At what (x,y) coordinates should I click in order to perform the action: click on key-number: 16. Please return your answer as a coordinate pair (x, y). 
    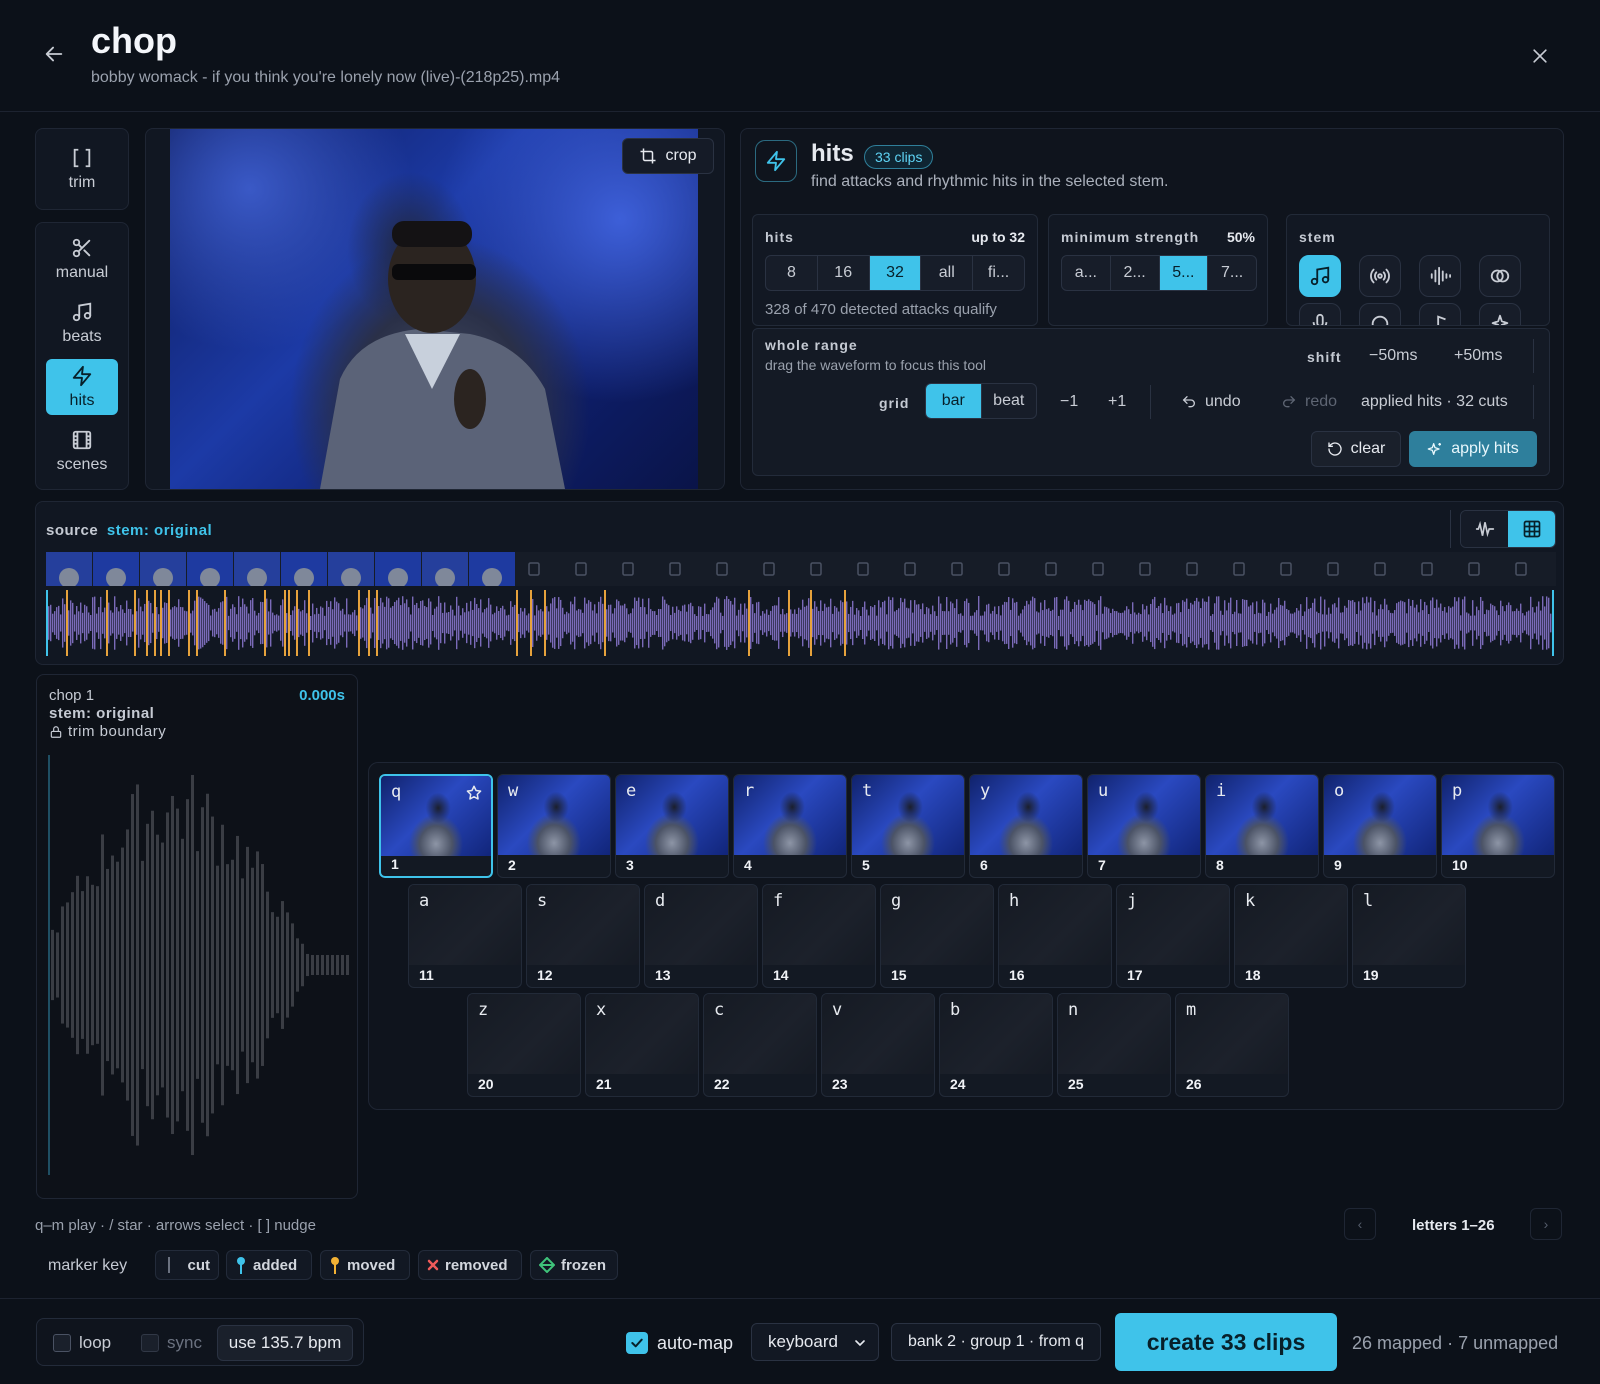
    Looking at the image, I should click on (1017, 975).